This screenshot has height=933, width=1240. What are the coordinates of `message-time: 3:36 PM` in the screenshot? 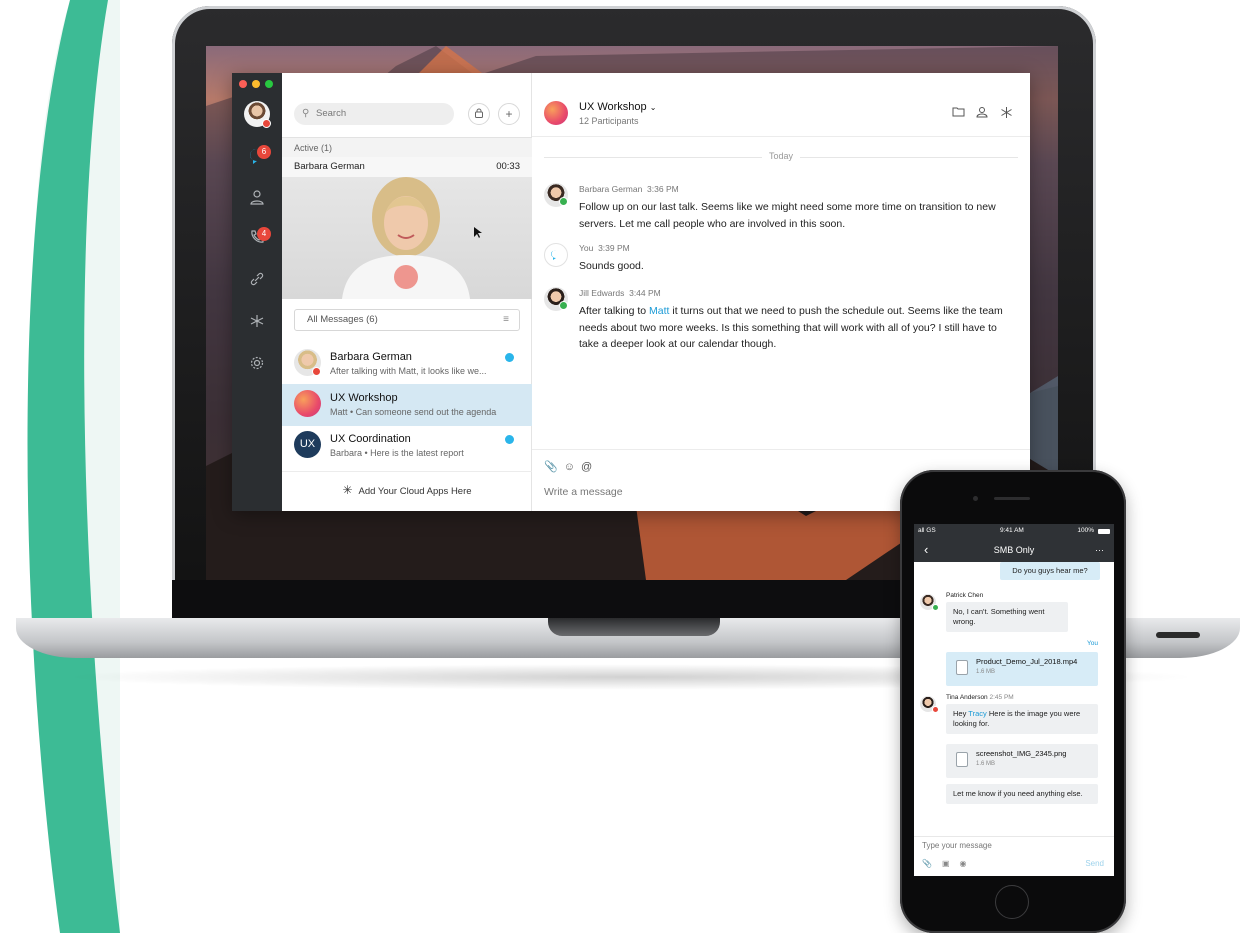 It's located at (663, 189).